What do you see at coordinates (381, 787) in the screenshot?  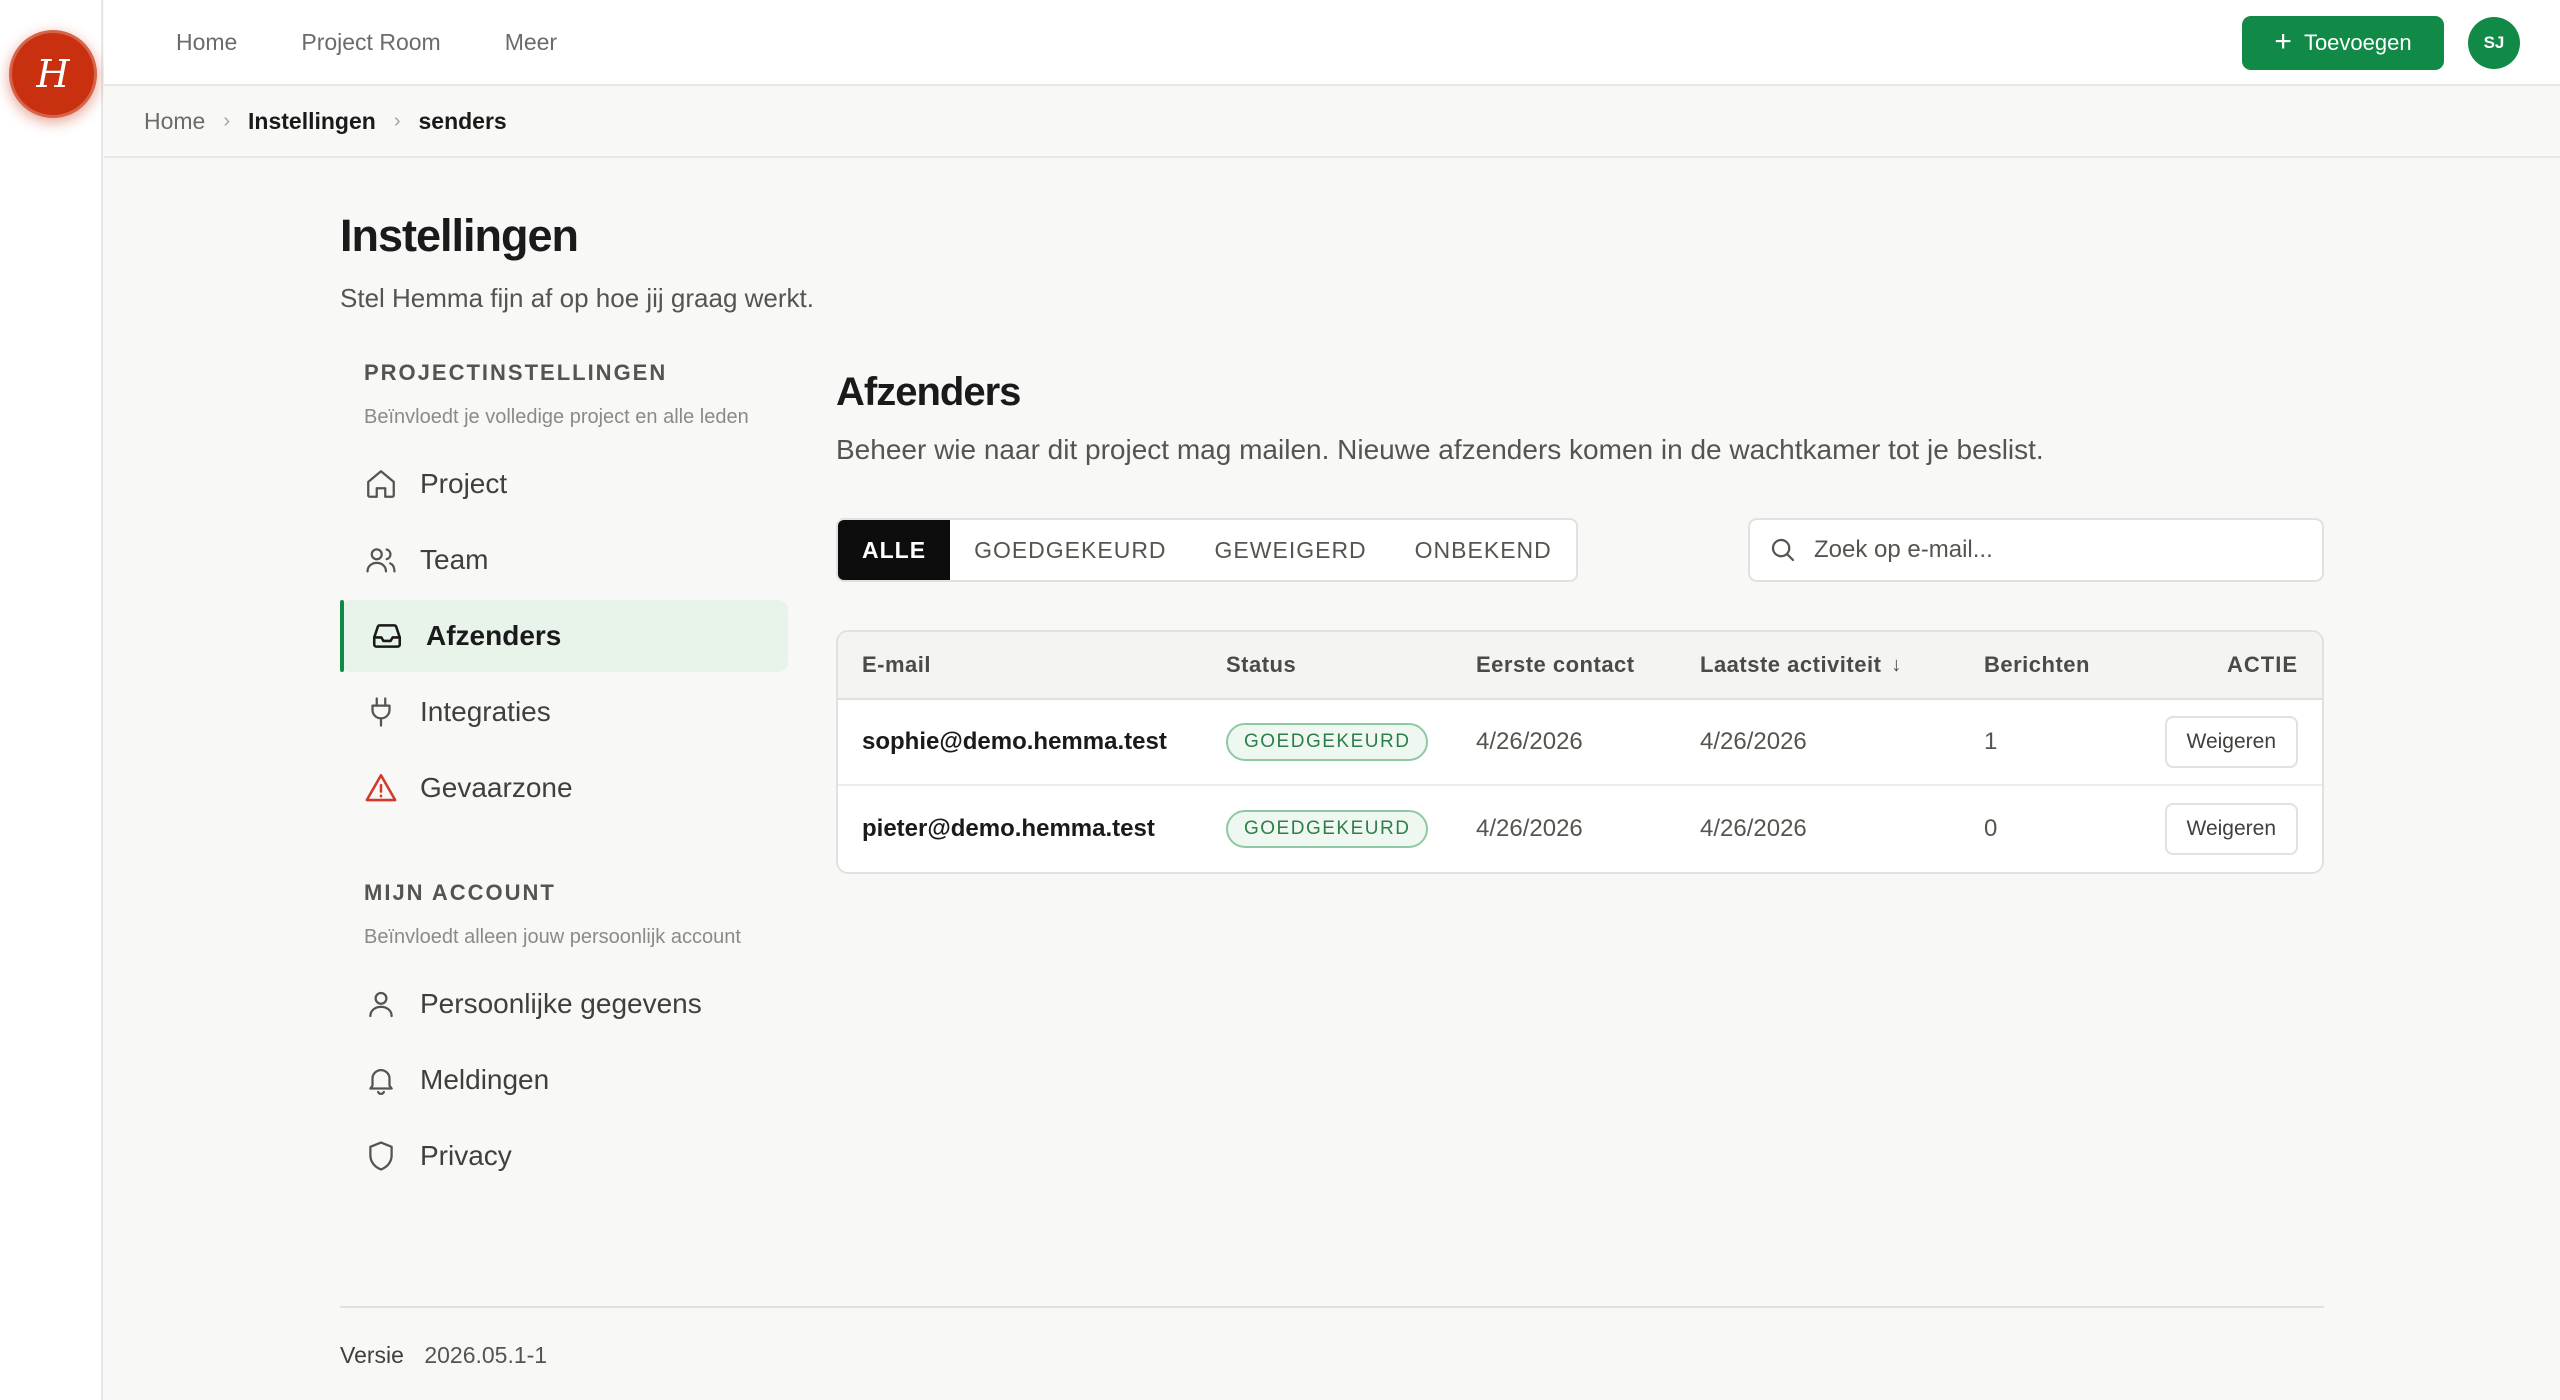 I see `warning-icon` at bounding box center [381, 787].